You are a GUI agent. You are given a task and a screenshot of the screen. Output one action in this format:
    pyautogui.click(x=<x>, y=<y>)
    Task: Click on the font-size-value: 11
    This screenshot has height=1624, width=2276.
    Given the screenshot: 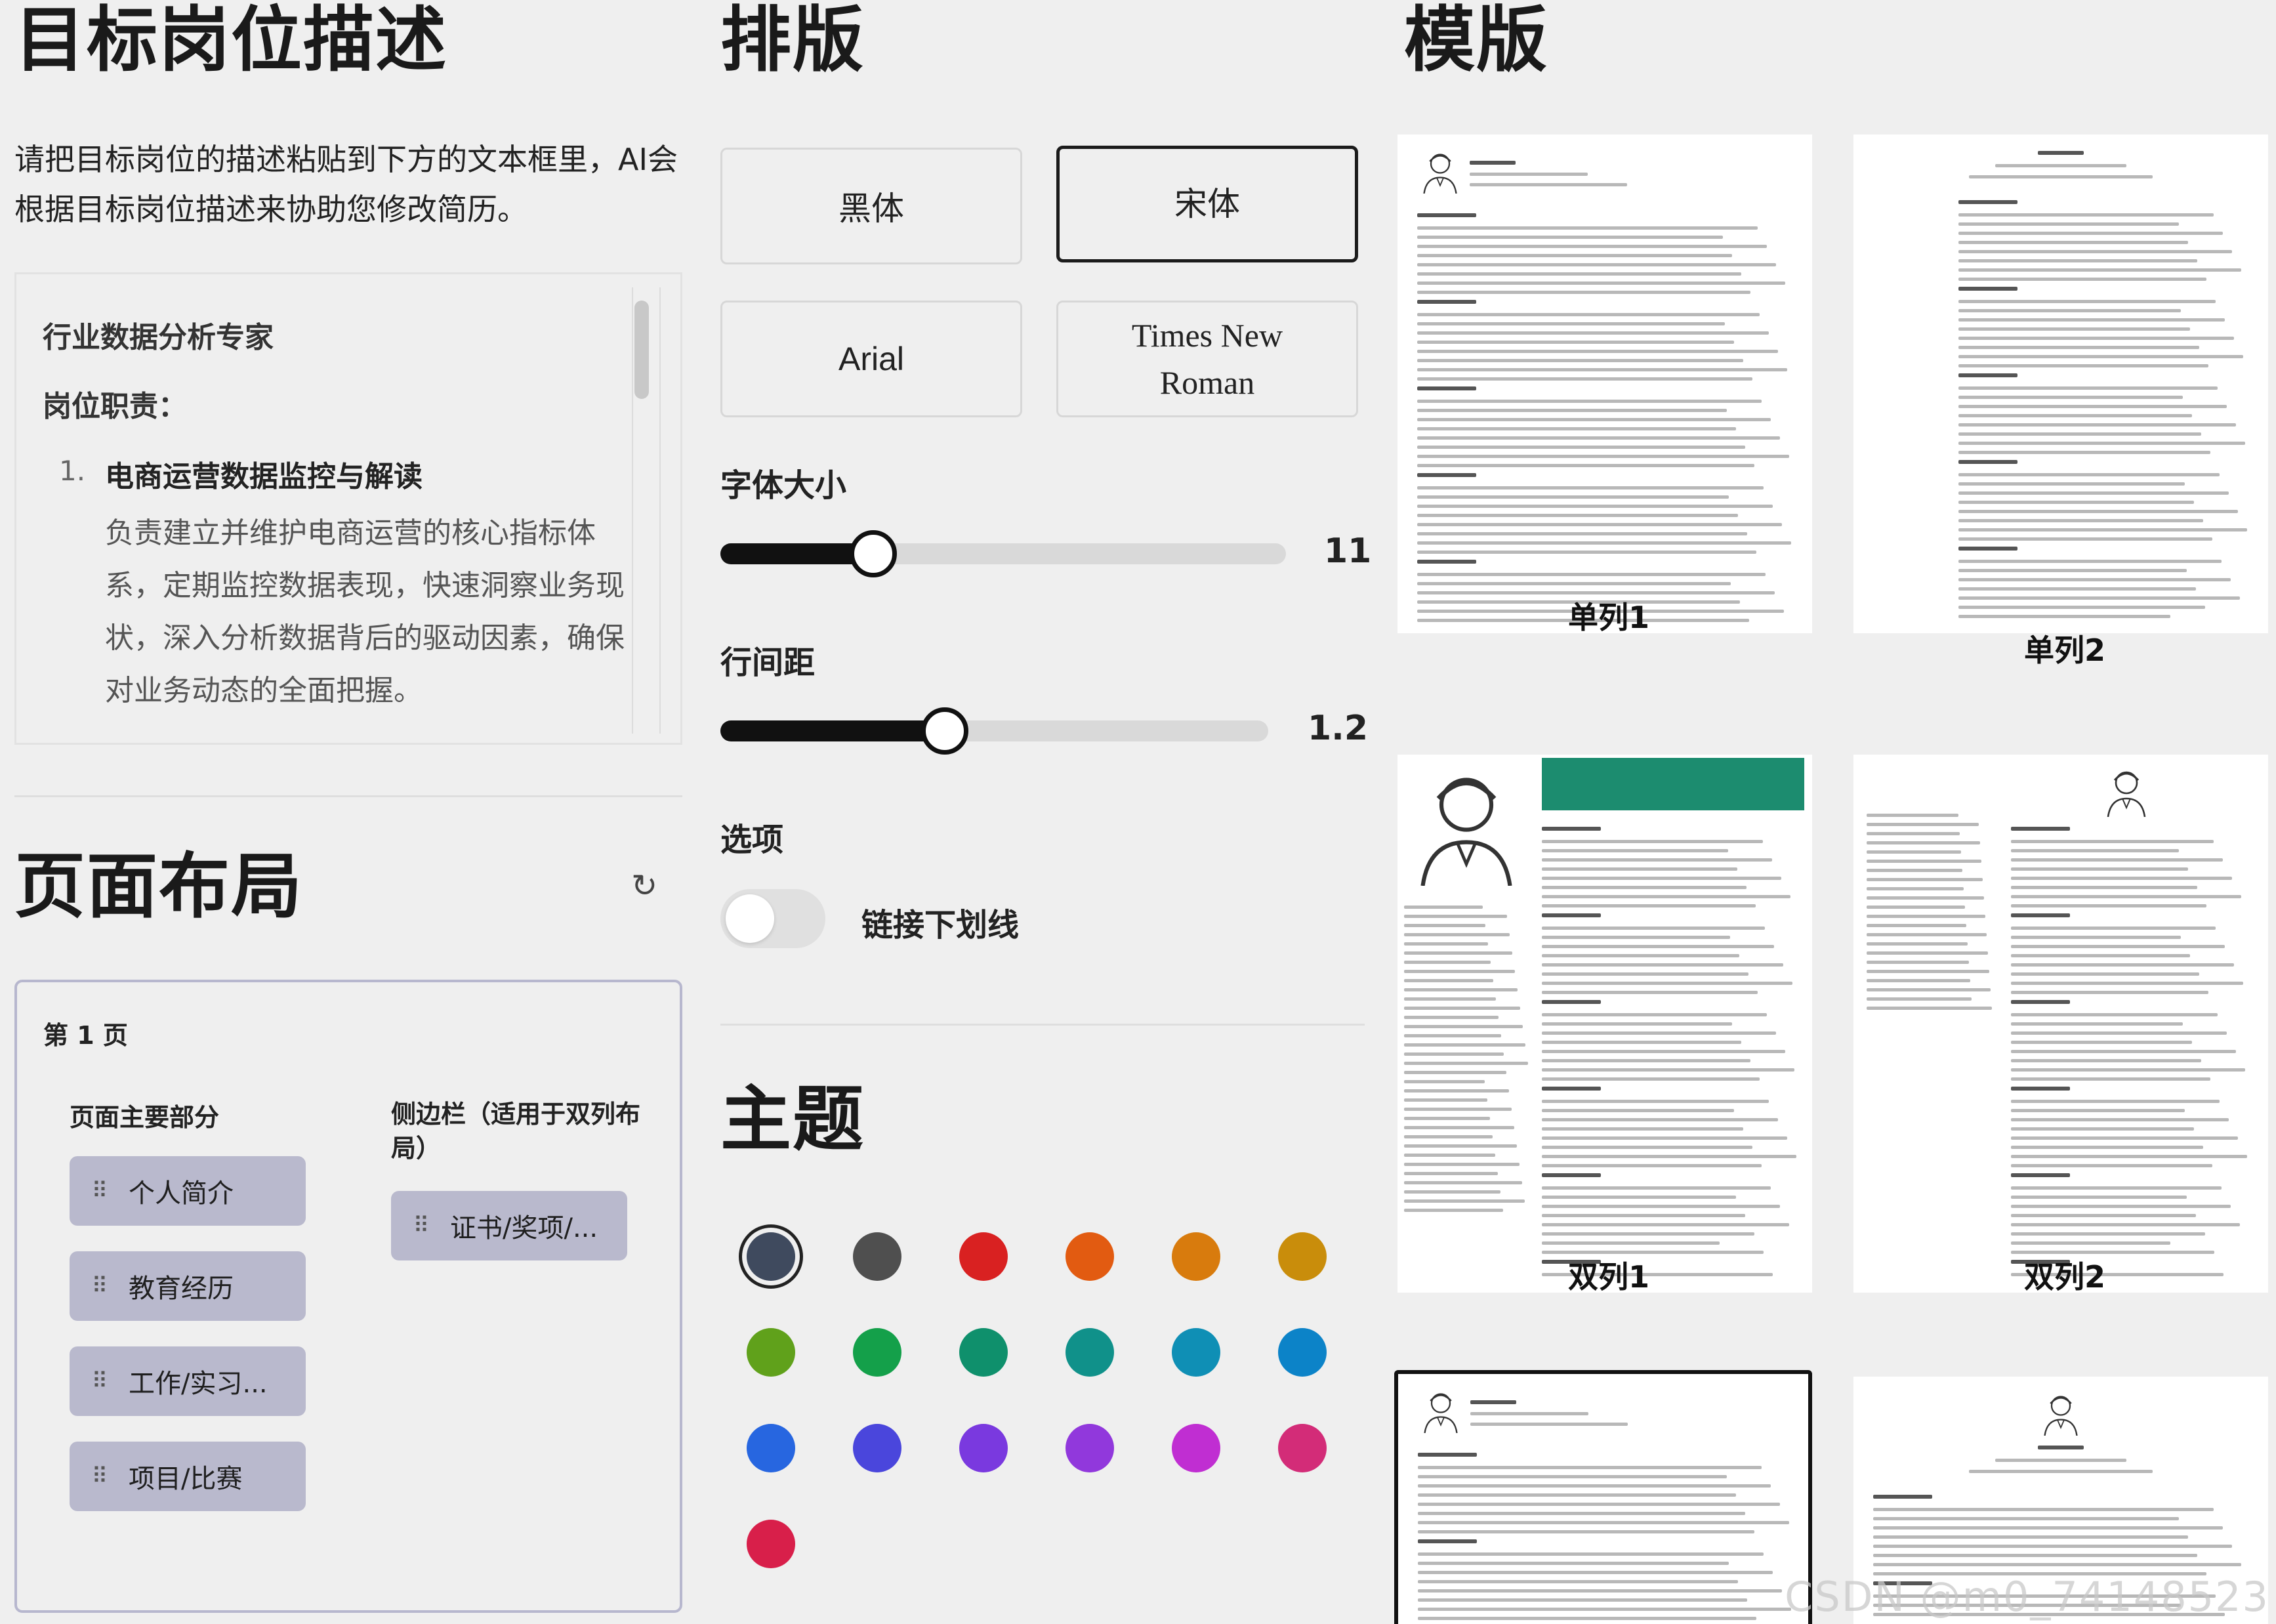 What is the action you would take?
    pyautogui.click(x=1348, y=551)
    